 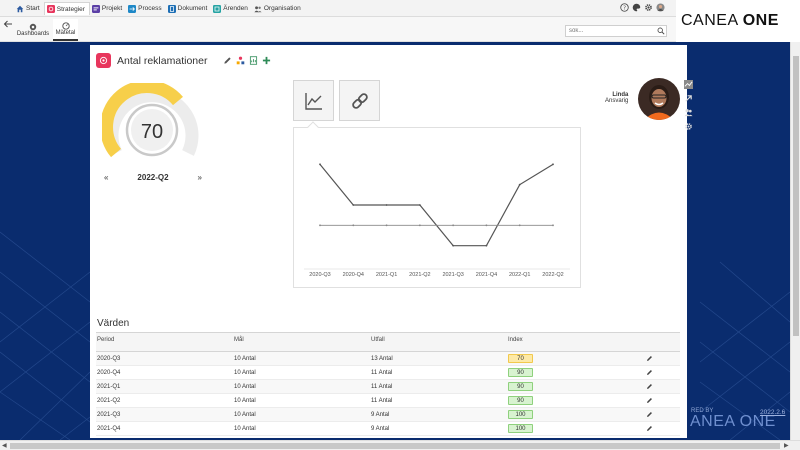 I want to click on theme-button, so click(x=636, y=7).